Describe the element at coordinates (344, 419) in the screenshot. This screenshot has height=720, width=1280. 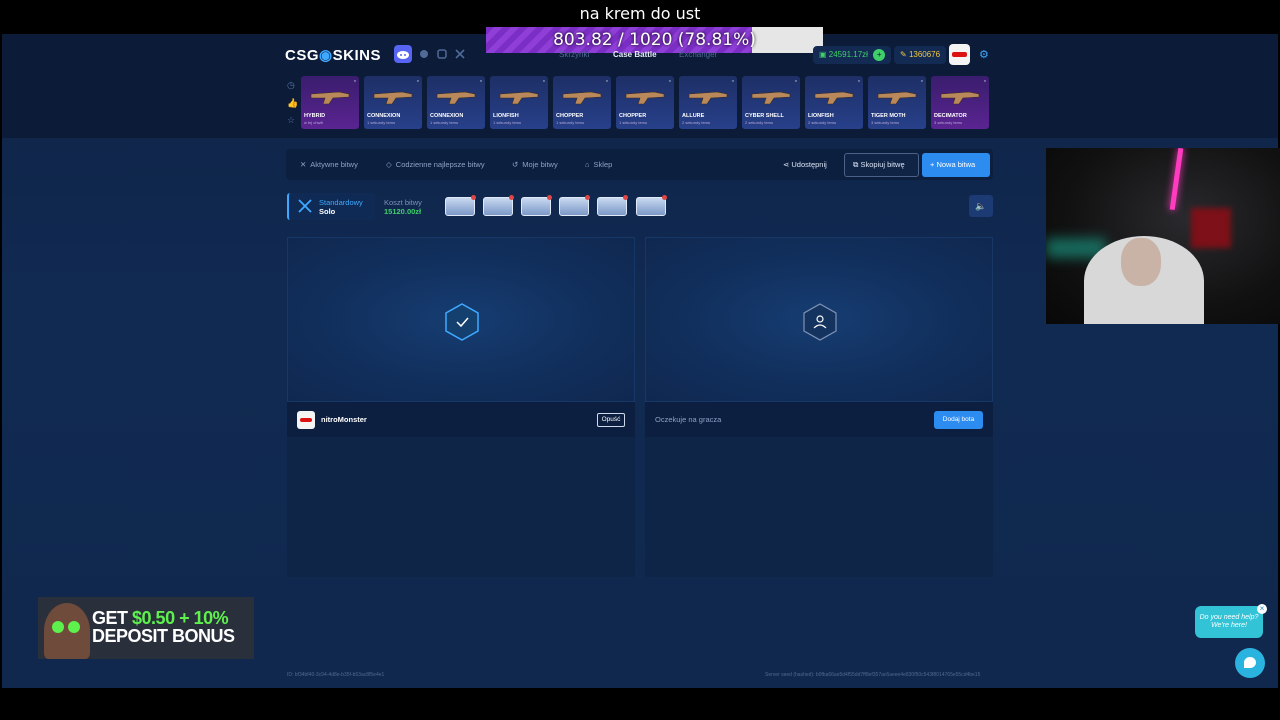
I see `player-1-name: nitroMonster` at that location.